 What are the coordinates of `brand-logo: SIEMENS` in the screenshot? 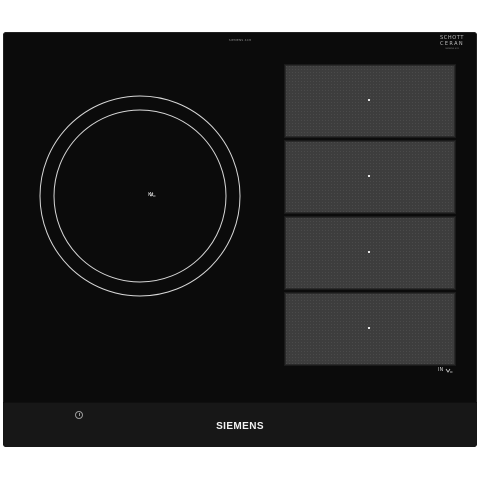 It's located at (240, 426).